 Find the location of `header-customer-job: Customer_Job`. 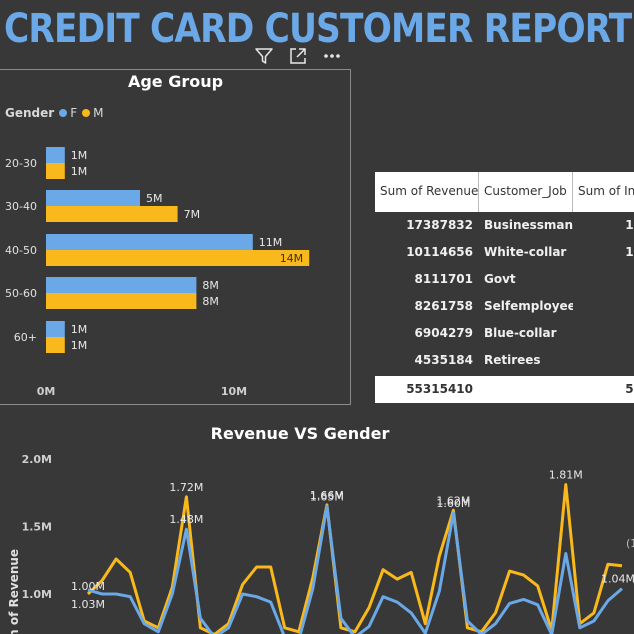

header-customer-job: Customer_Job is located at coordinates (526, 192).